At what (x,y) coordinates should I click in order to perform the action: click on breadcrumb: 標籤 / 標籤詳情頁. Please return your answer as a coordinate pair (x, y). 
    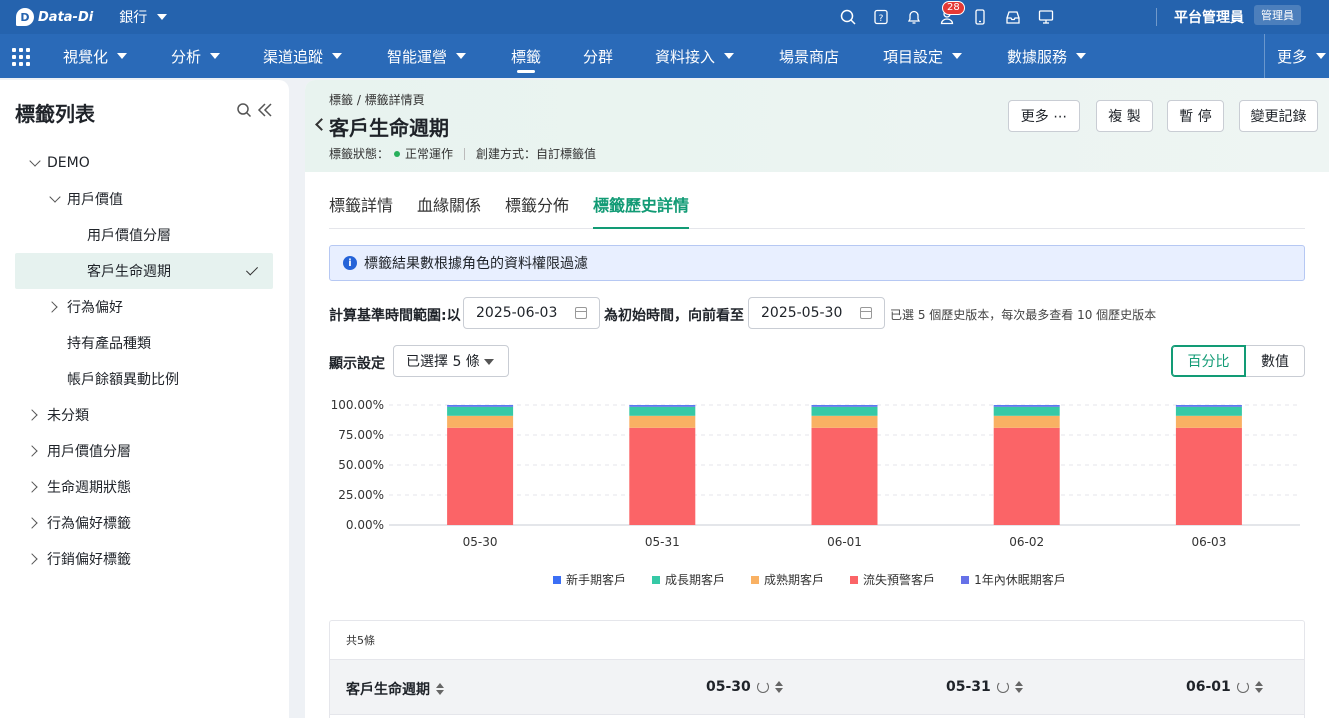
    Looking at the image, I should click on (377, 99).